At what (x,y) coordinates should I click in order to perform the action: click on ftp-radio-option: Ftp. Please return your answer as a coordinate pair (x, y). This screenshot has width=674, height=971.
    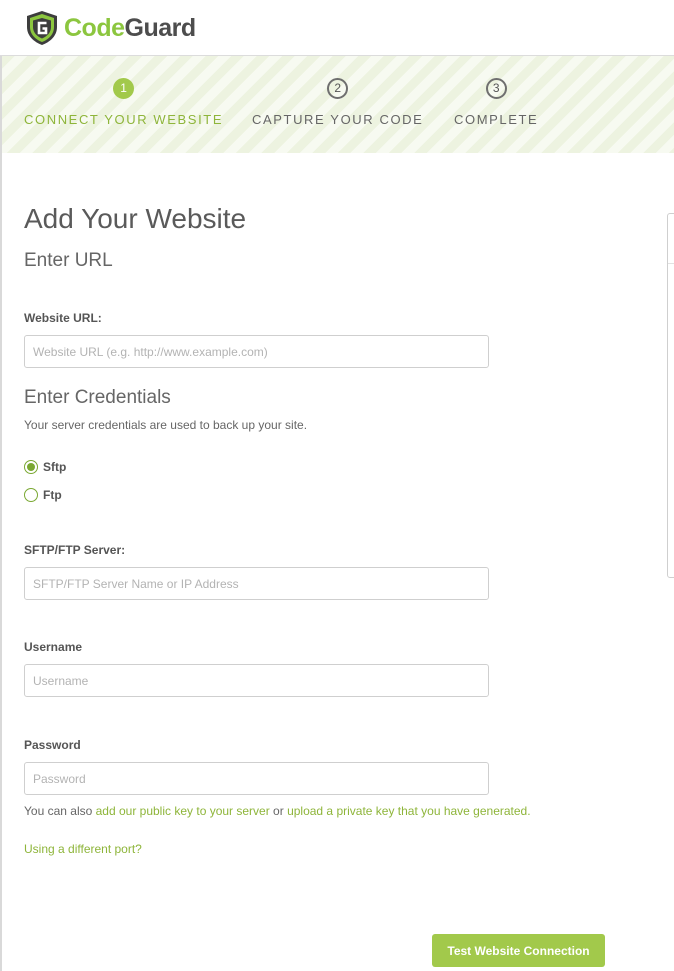
    Looking at the image, I should click on (43, 495).